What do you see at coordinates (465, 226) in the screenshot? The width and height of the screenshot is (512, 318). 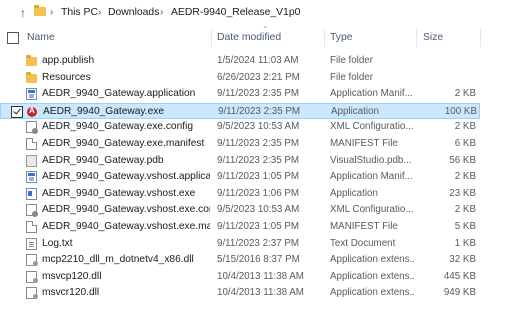 I see `file-size: 5 KB` at bounding box center [465, 226].